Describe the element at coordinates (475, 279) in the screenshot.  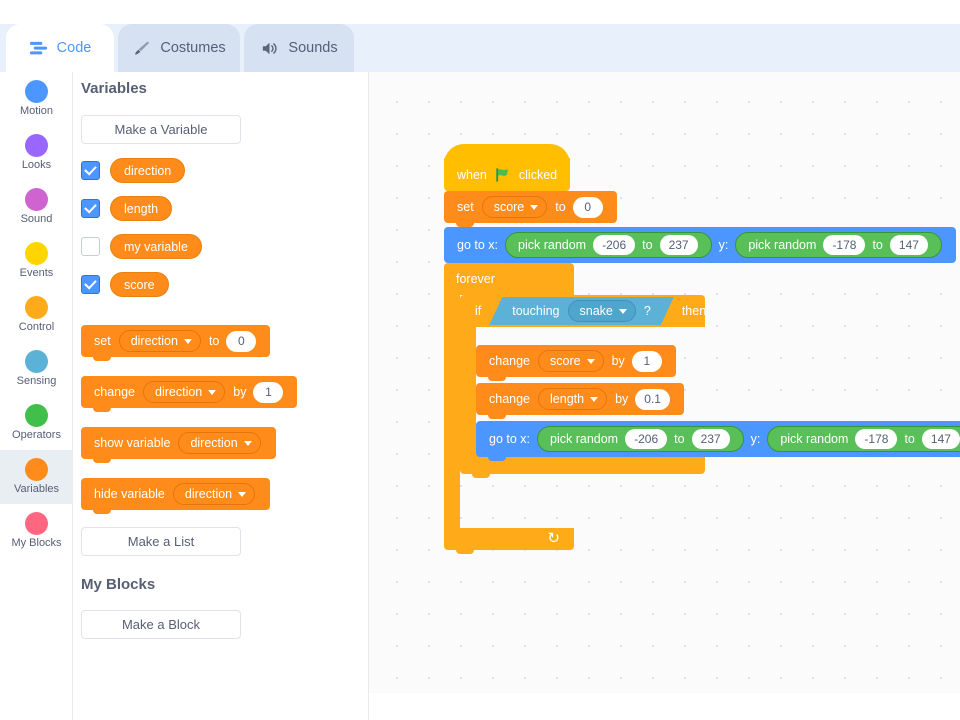
I see `forever-label: forever` at that location.